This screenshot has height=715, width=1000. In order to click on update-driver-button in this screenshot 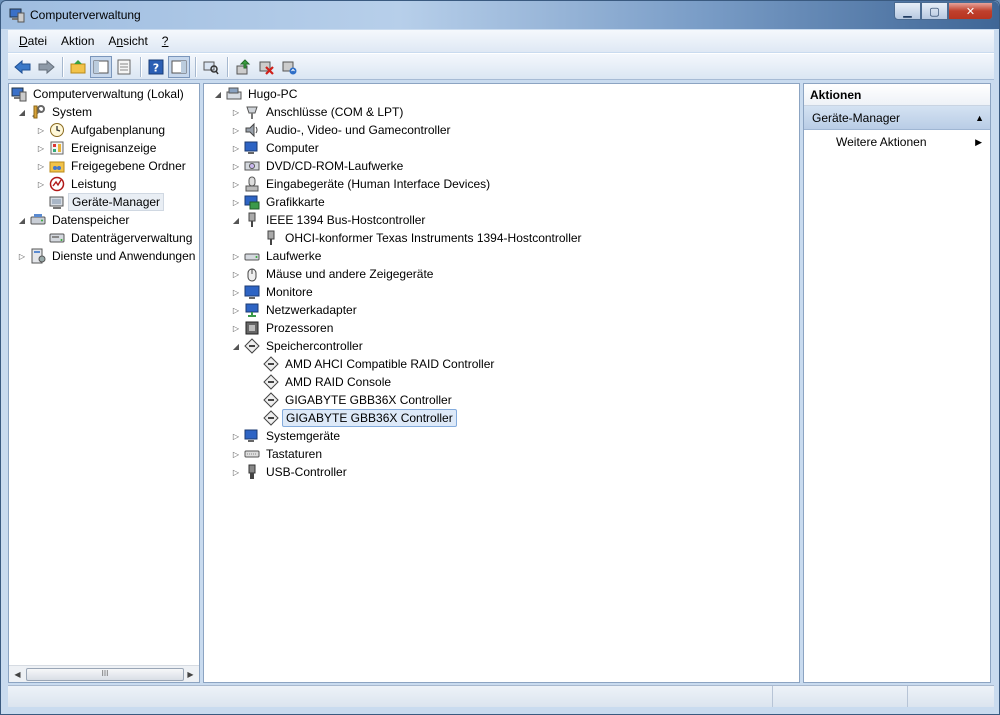, I will do `click(243, 67)`.